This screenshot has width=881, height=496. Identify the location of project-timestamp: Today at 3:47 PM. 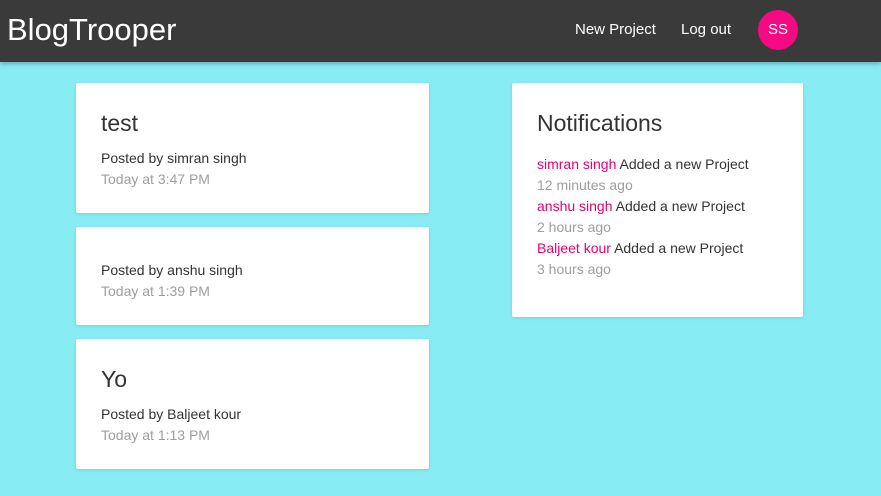
(155, 179).